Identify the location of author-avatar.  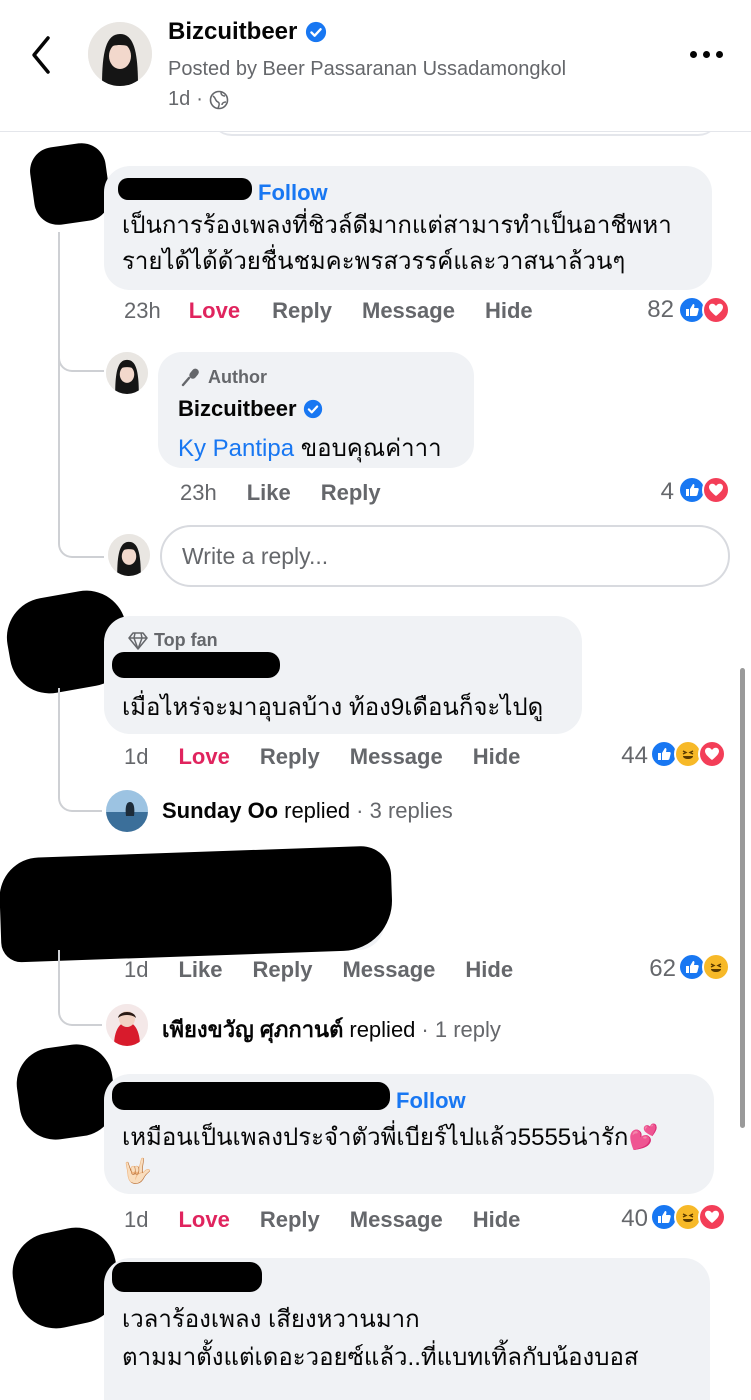
(127, 373).